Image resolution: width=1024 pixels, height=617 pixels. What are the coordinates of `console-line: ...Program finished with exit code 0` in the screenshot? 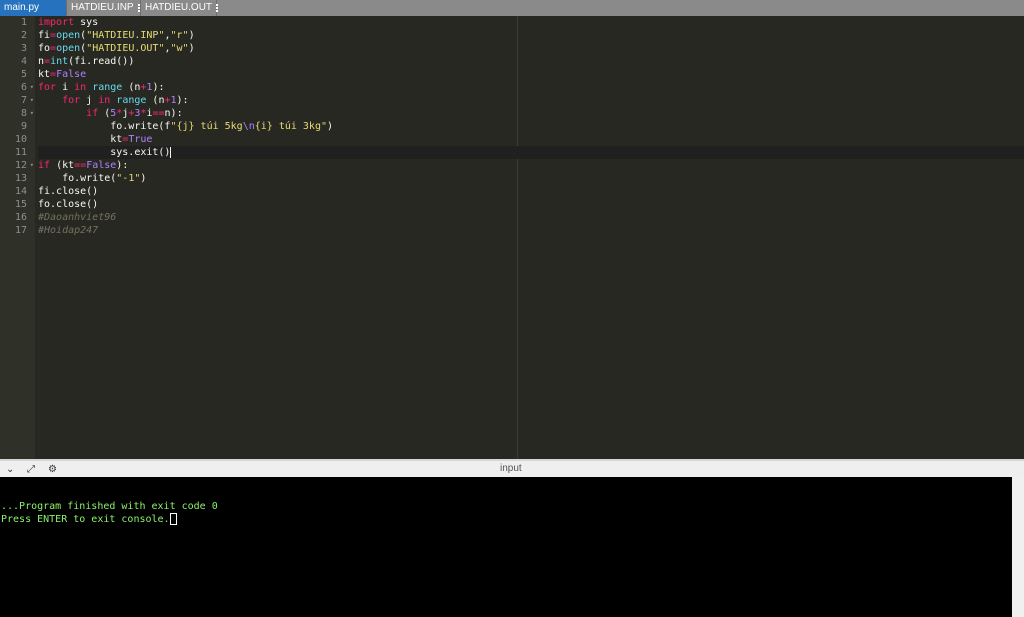 It's located at (109, 506).